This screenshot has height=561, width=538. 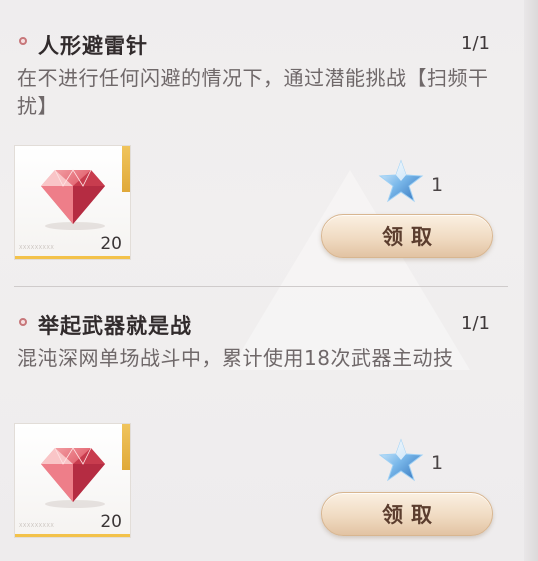 I want to click on task-title: 人形避雷针, so click(x=93, y=45).